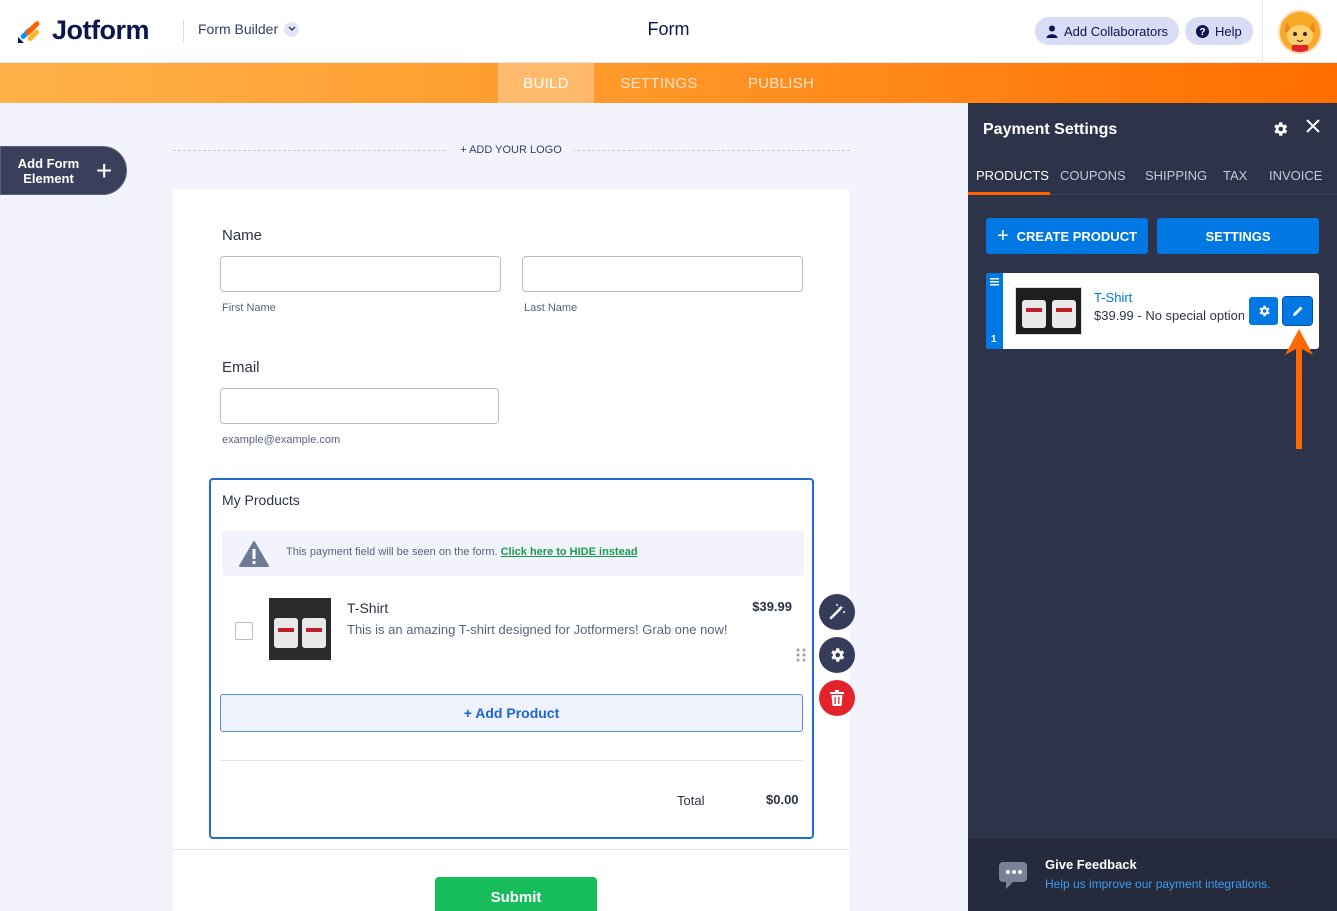 The width and height of the screenshot is (1337, 911). I want to click on magic-wand-icon, so click(837, 612).